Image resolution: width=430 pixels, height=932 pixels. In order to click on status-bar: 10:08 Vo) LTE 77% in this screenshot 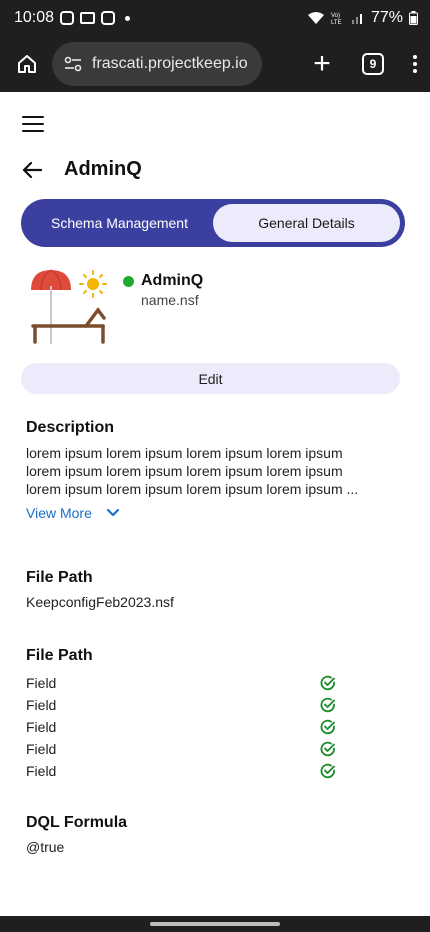, I will do `click(215, 18)`.